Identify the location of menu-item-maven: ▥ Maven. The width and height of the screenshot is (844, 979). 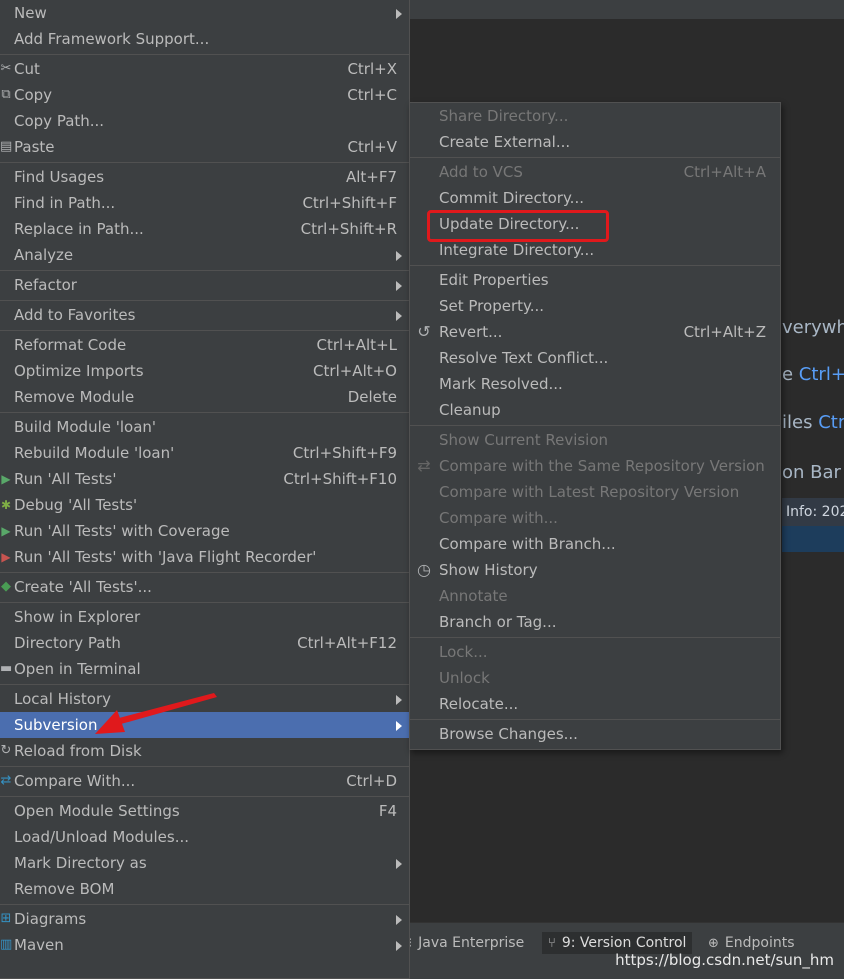
(204, 945).